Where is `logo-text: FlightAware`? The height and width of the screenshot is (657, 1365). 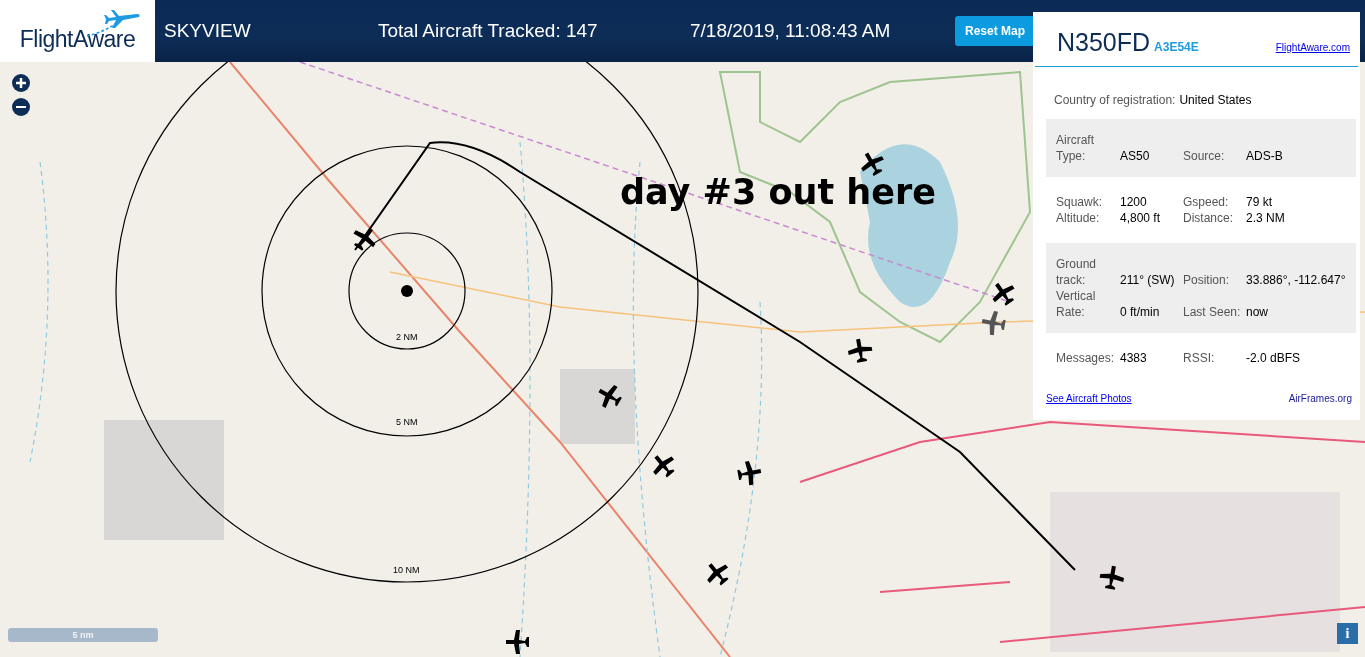 logo-text: FlightAware is located at coordinates (77, 39).